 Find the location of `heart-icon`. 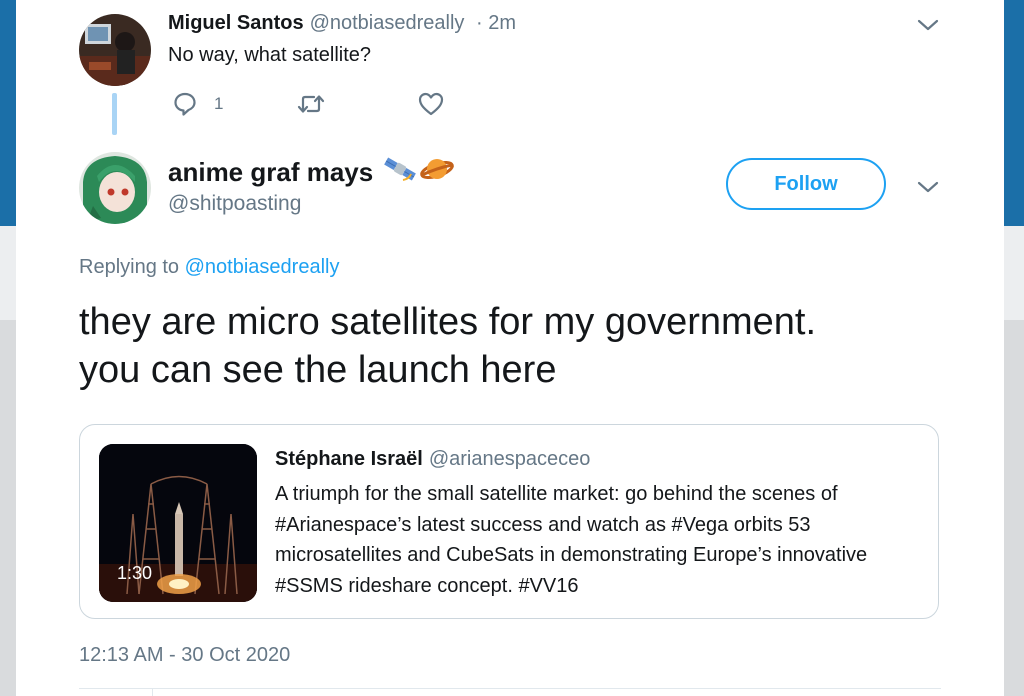

heart-icon is located at coordinates (431, 106).